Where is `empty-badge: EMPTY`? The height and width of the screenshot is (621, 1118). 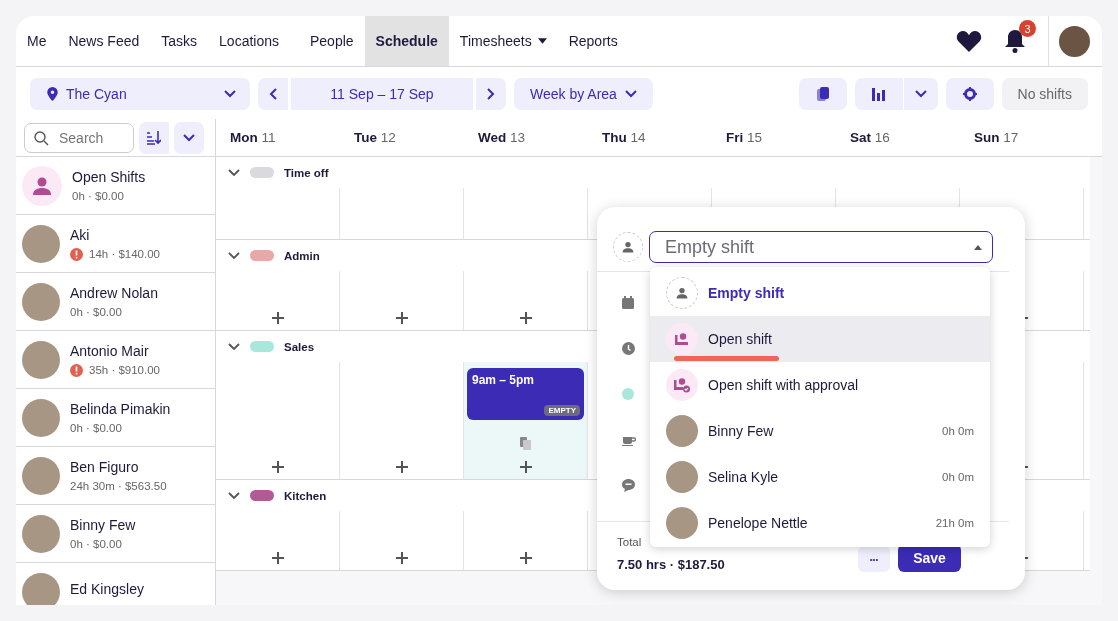 empty-badge: EMPTY is located at coordinates (562, 410).